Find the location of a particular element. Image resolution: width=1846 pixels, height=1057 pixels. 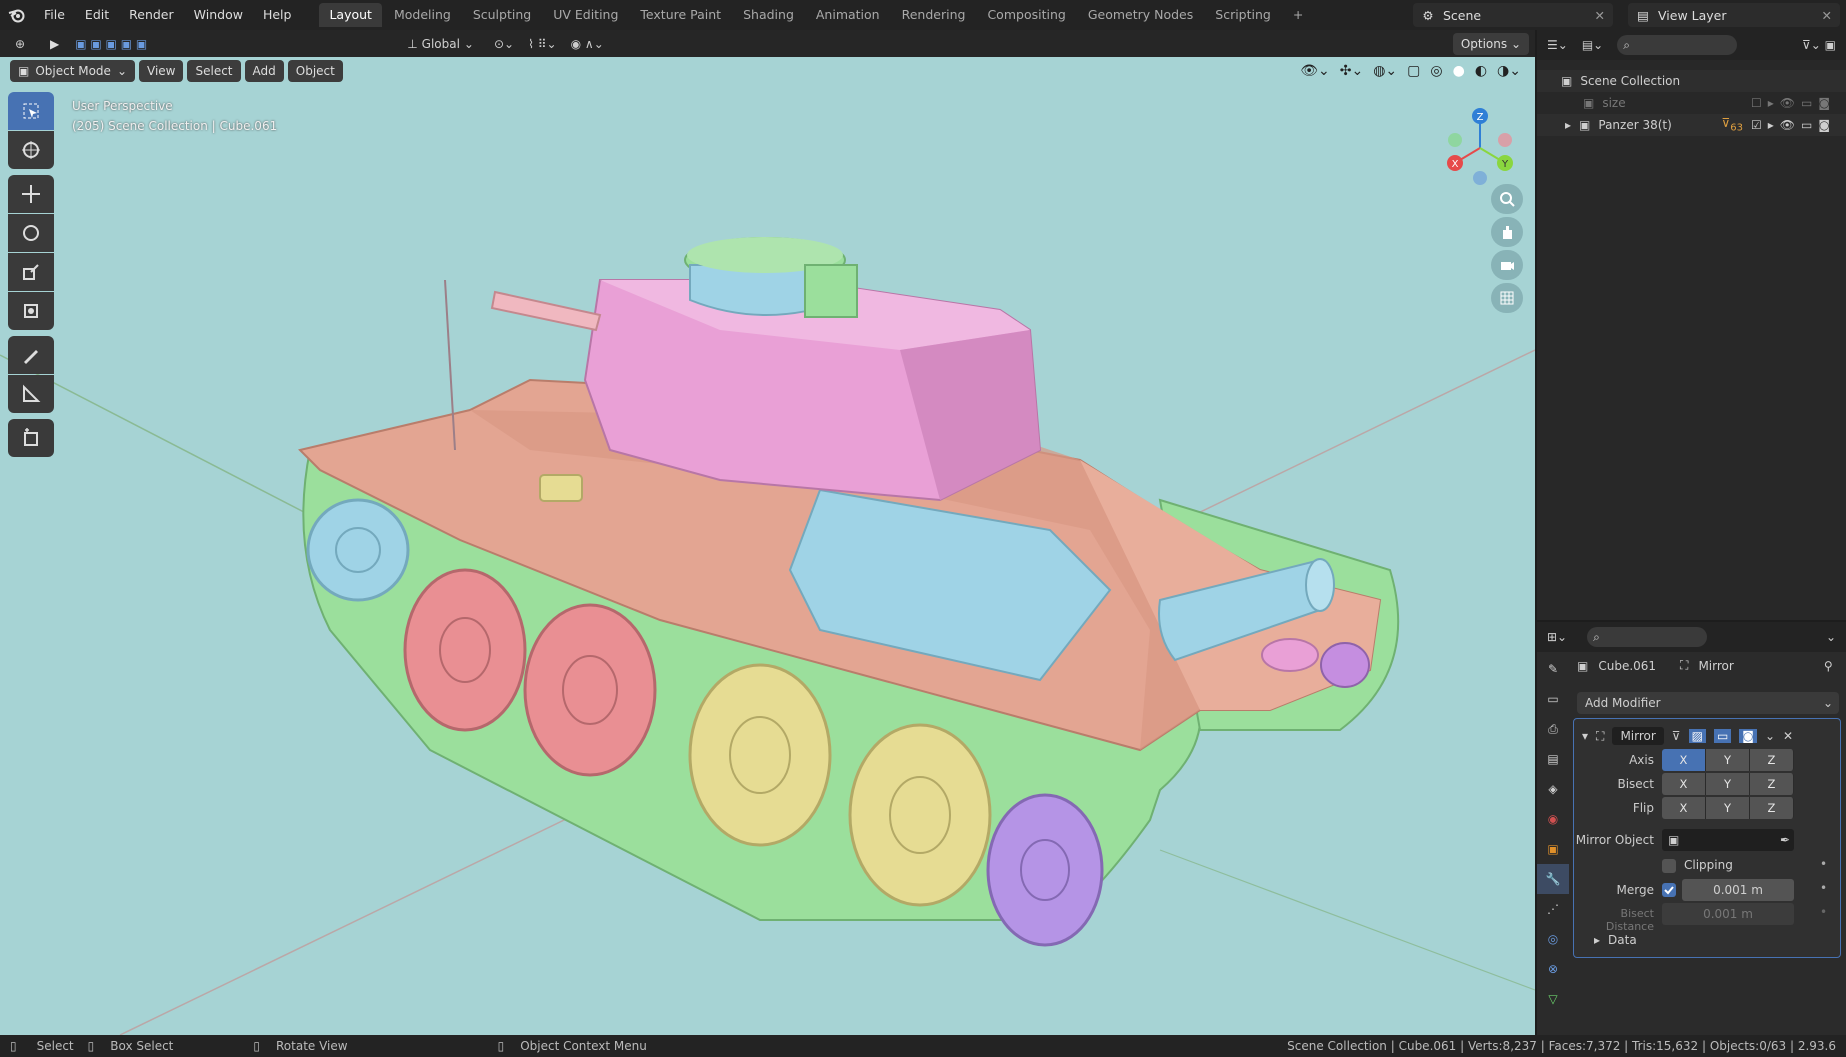

collapse-arrow-icon: ▾ is located at coordinates (1585, 736).